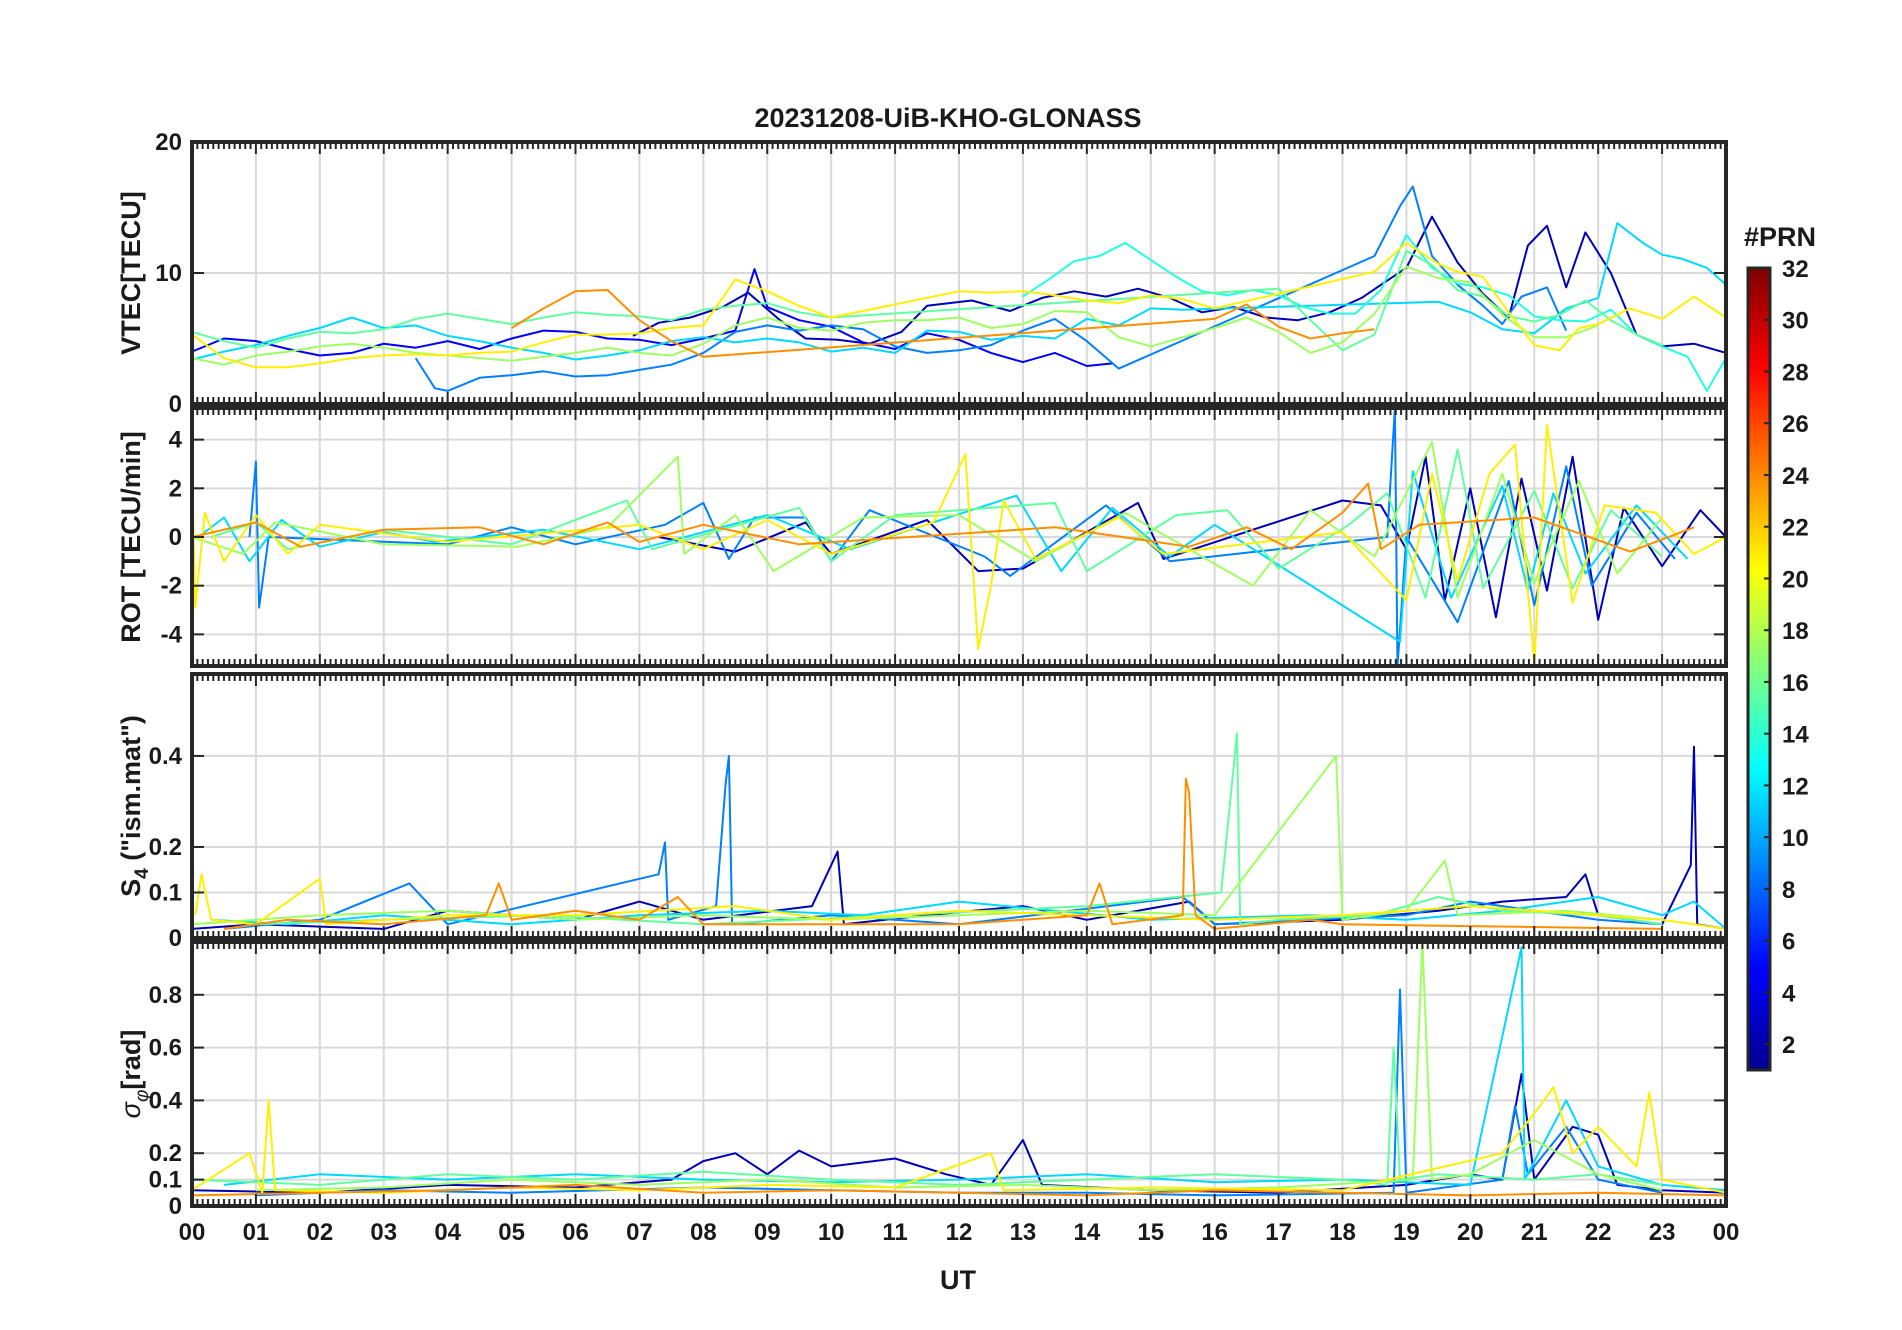  What do you see at coordinates (511, 1232) in the screenshot?
I see `x-tick-label: 05` at bounding box center [511, 1232].